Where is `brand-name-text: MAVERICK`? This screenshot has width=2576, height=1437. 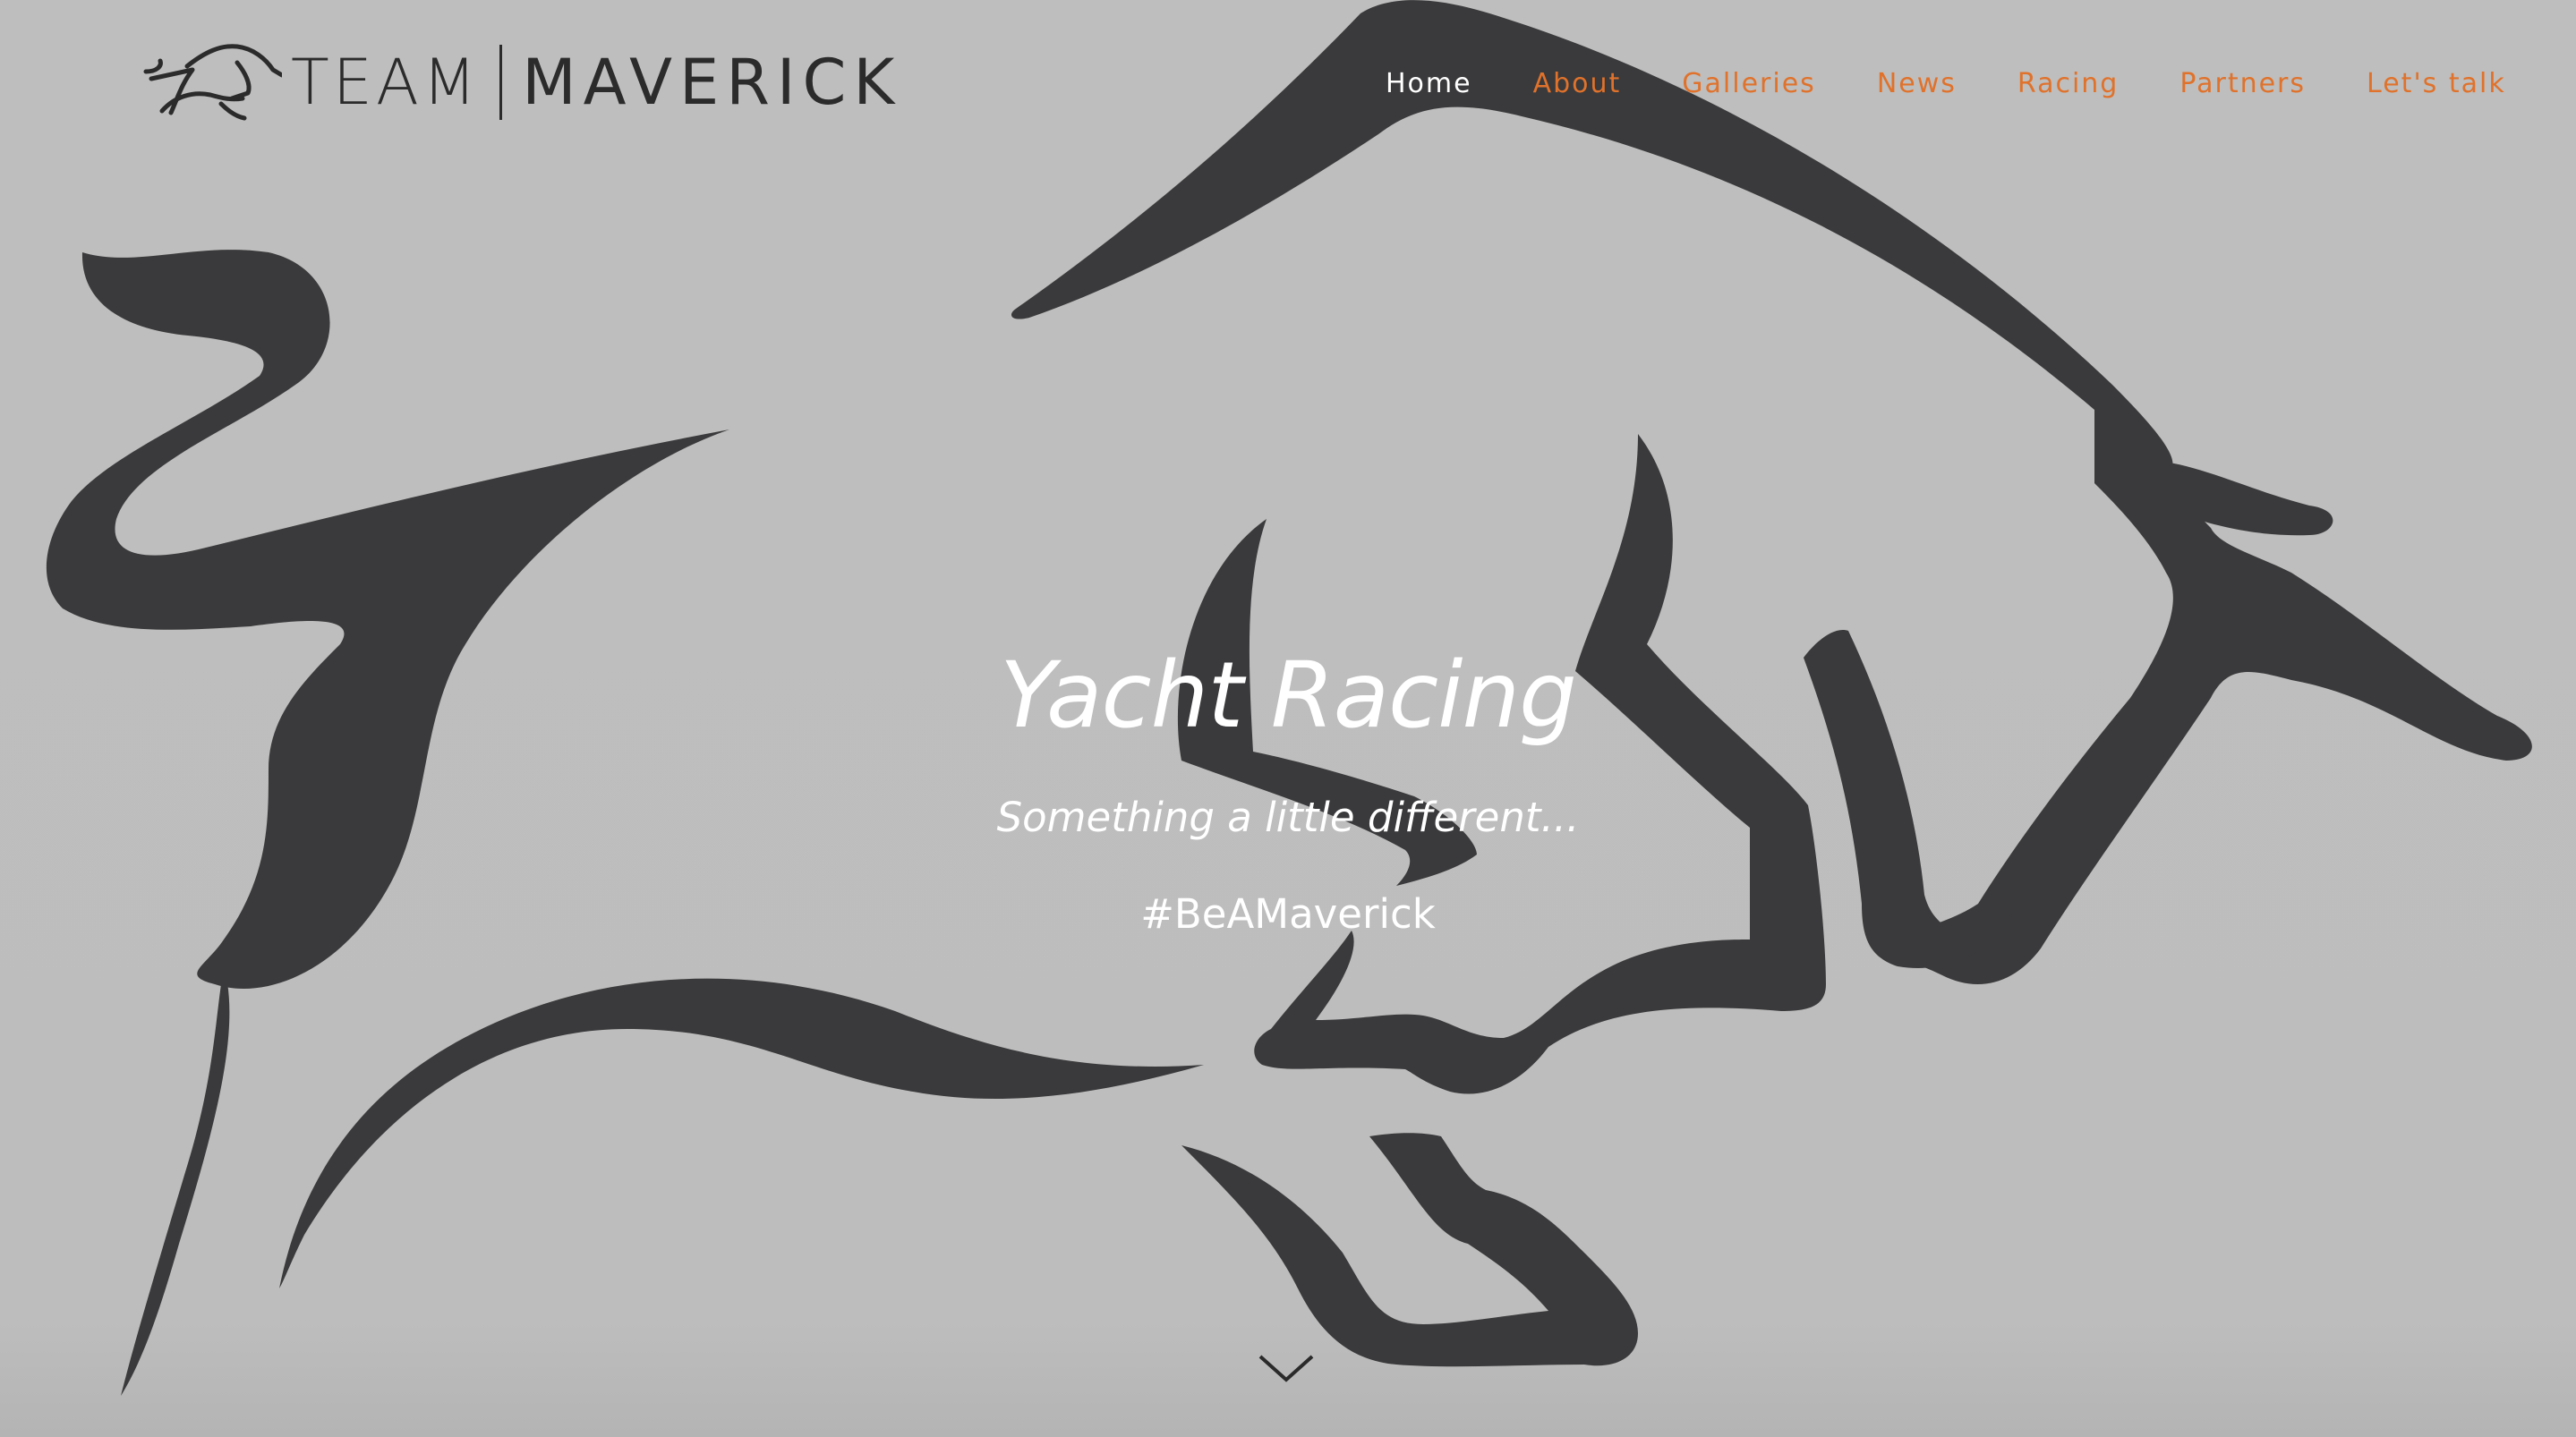
brand-name-text: MAVERICK is located at coordinates (712, 82).